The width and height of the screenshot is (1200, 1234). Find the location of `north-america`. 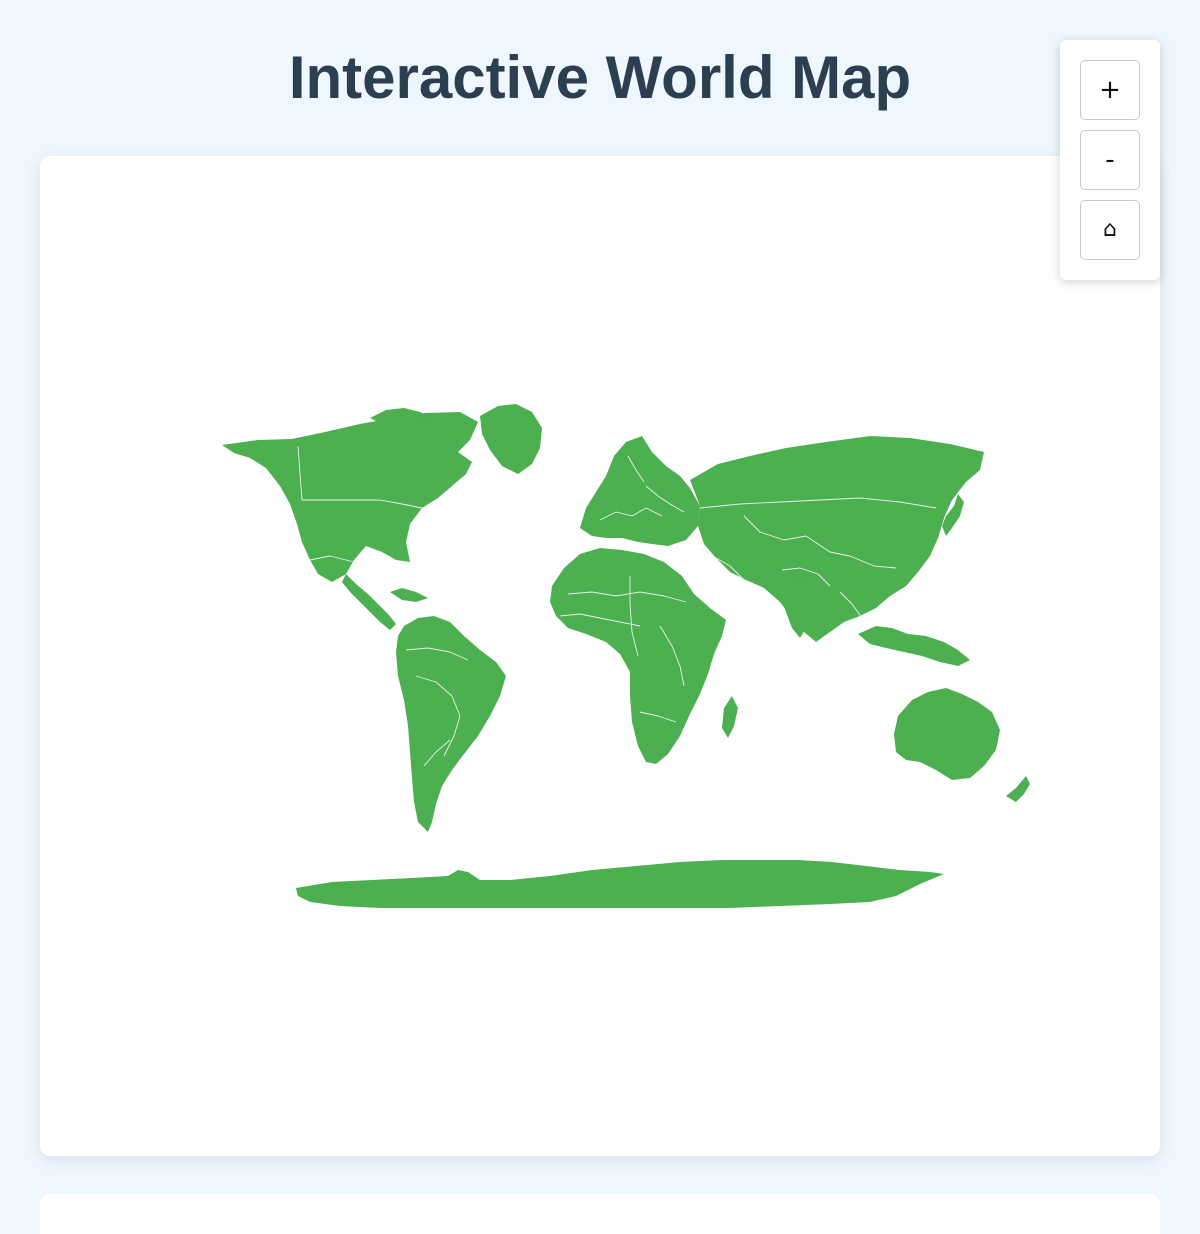

north-america is located at coordinates (350, 497).